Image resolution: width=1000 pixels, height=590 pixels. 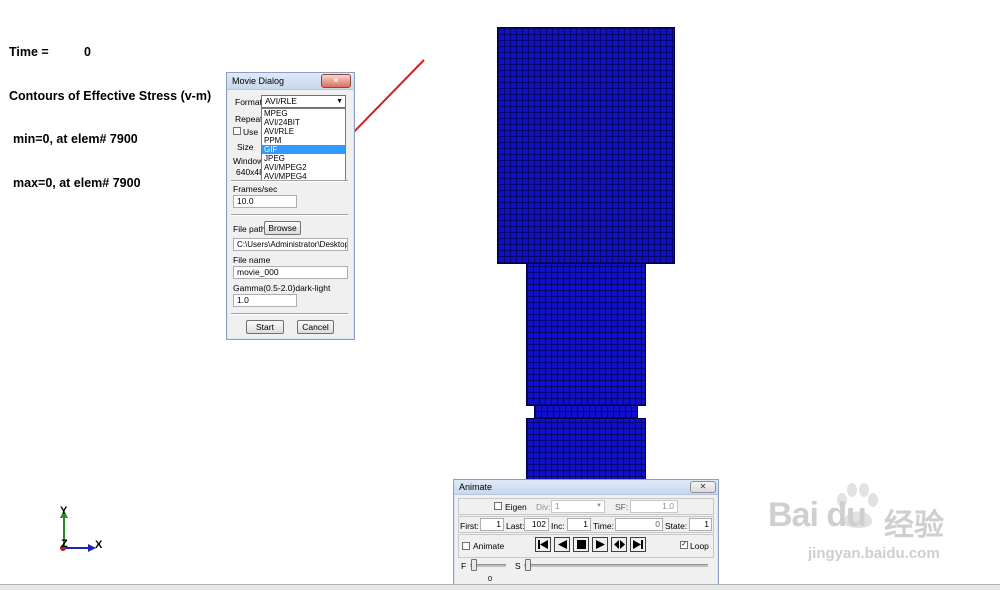 What do you see at coordinates (676, 526) in the screenshot?
I see `state-label: State:` at bounding box center [676, 526].